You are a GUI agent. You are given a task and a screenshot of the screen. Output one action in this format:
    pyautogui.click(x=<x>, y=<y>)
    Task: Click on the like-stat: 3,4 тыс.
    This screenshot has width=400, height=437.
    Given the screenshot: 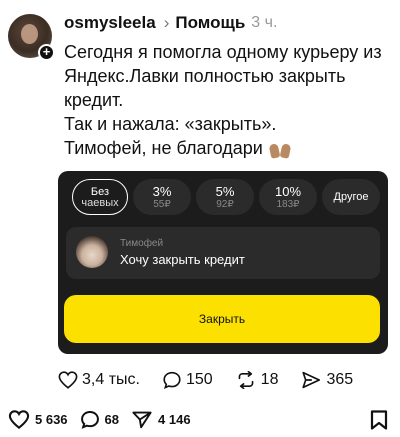 What is the action you would take?
    pyautogui.click(x=99, y=380)
    